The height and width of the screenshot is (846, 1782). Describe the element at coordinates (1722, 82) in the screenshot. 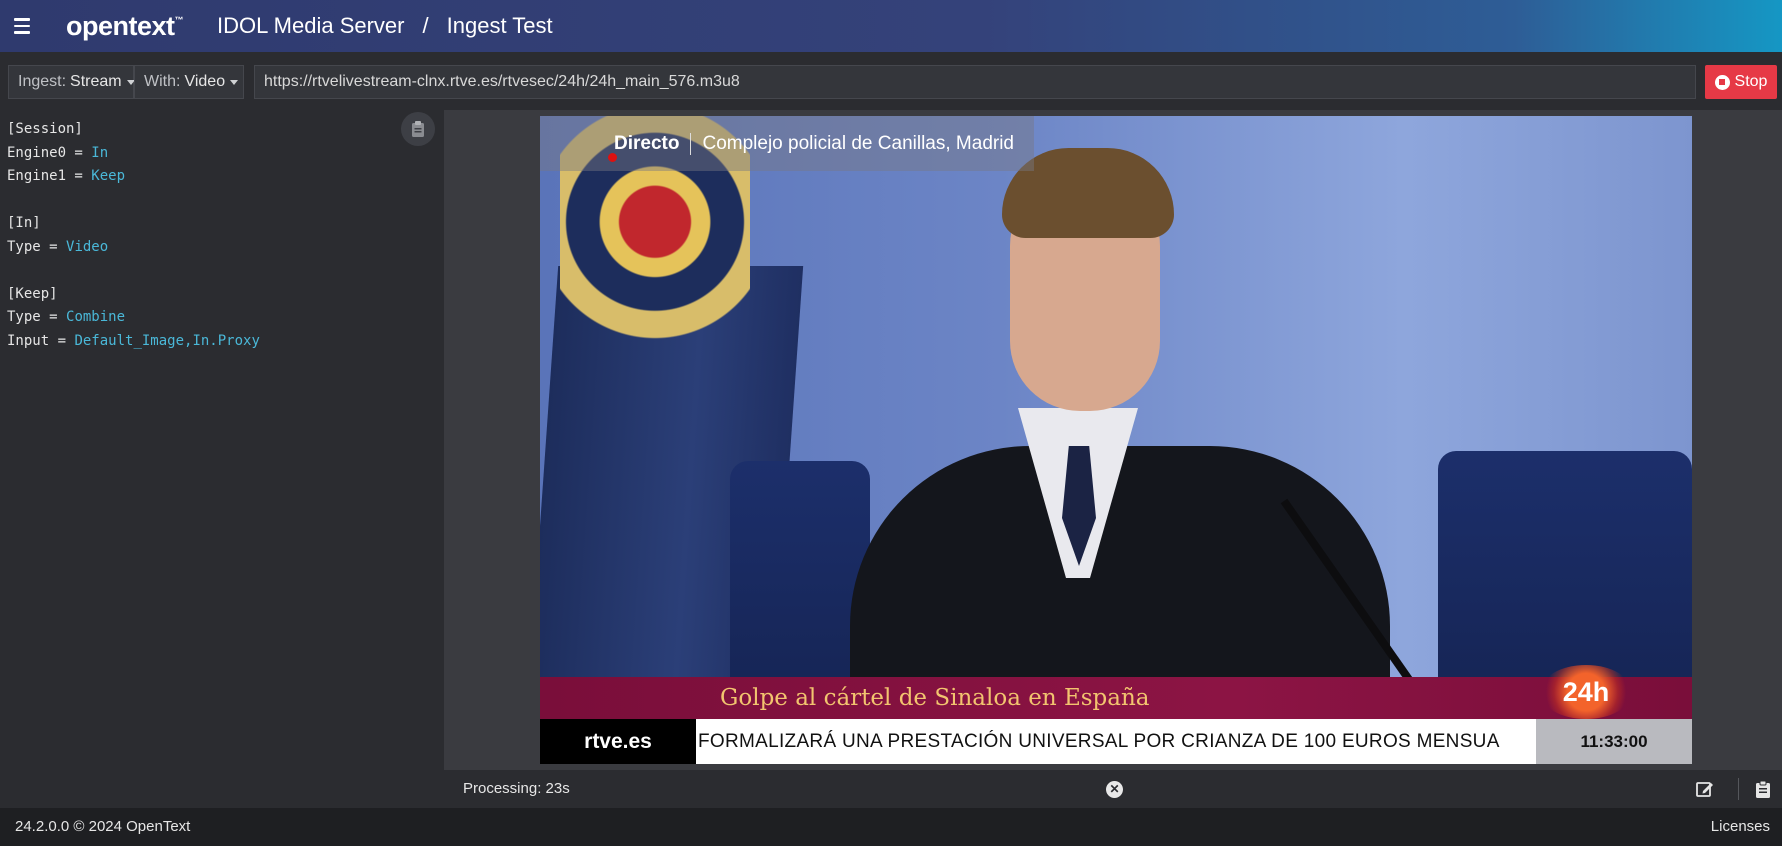

I see `stop-icon` at that location.